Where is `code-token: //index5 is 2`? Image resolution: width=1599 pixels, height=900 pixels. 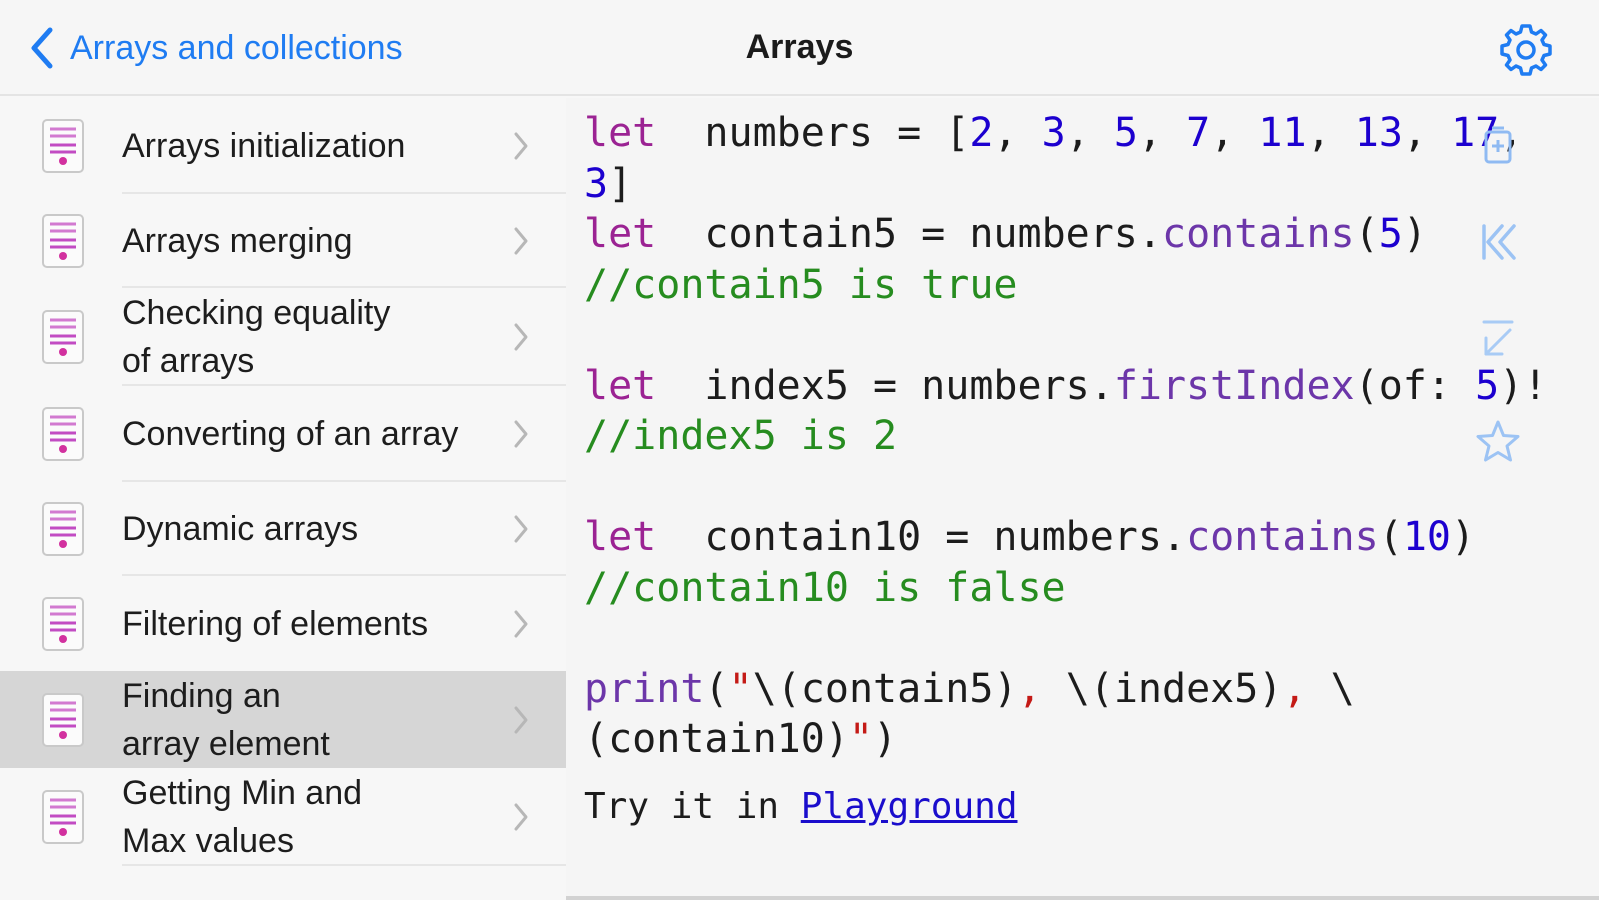 code-token: //index5 is 2 is located at coordinates (741, 436).